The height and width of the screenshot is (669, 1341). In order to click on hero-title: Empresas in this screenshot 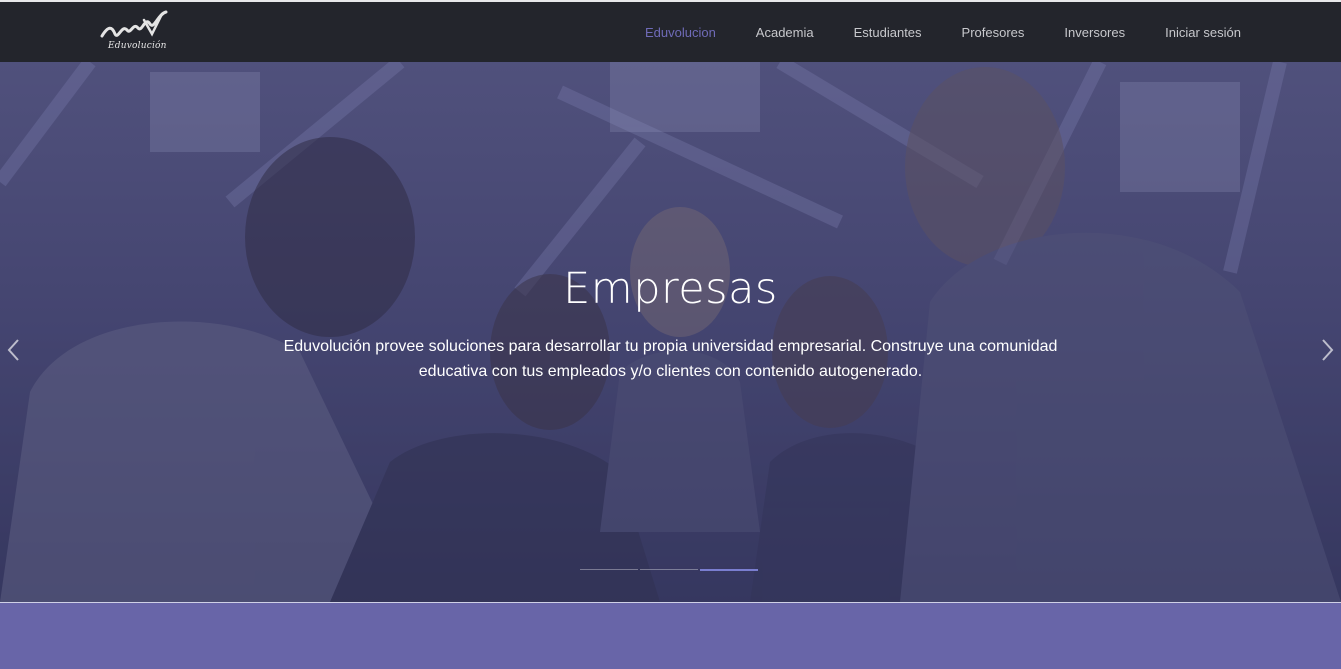, I will do `click(670, 288)`.